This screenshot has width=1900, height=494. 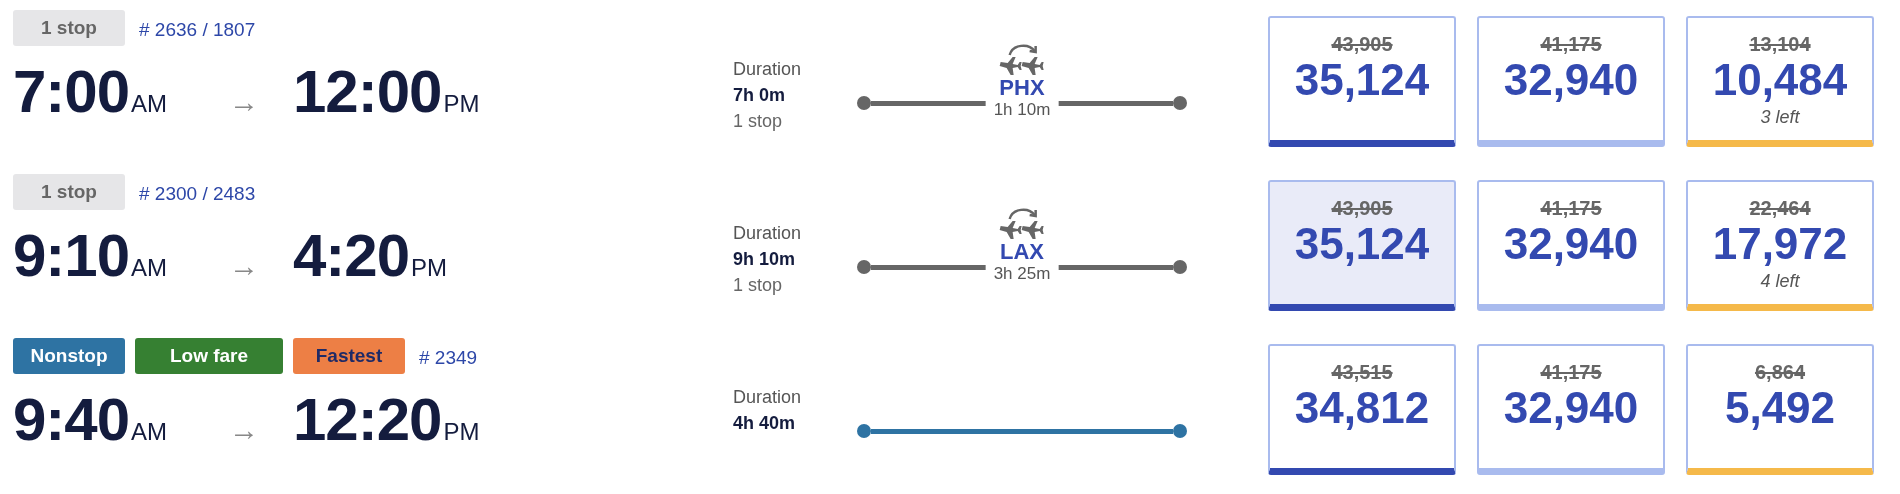 What do you see at coordinates (367, 92) in the screenshot?
I see `time: 12:00` at bounding box center [367, 92].